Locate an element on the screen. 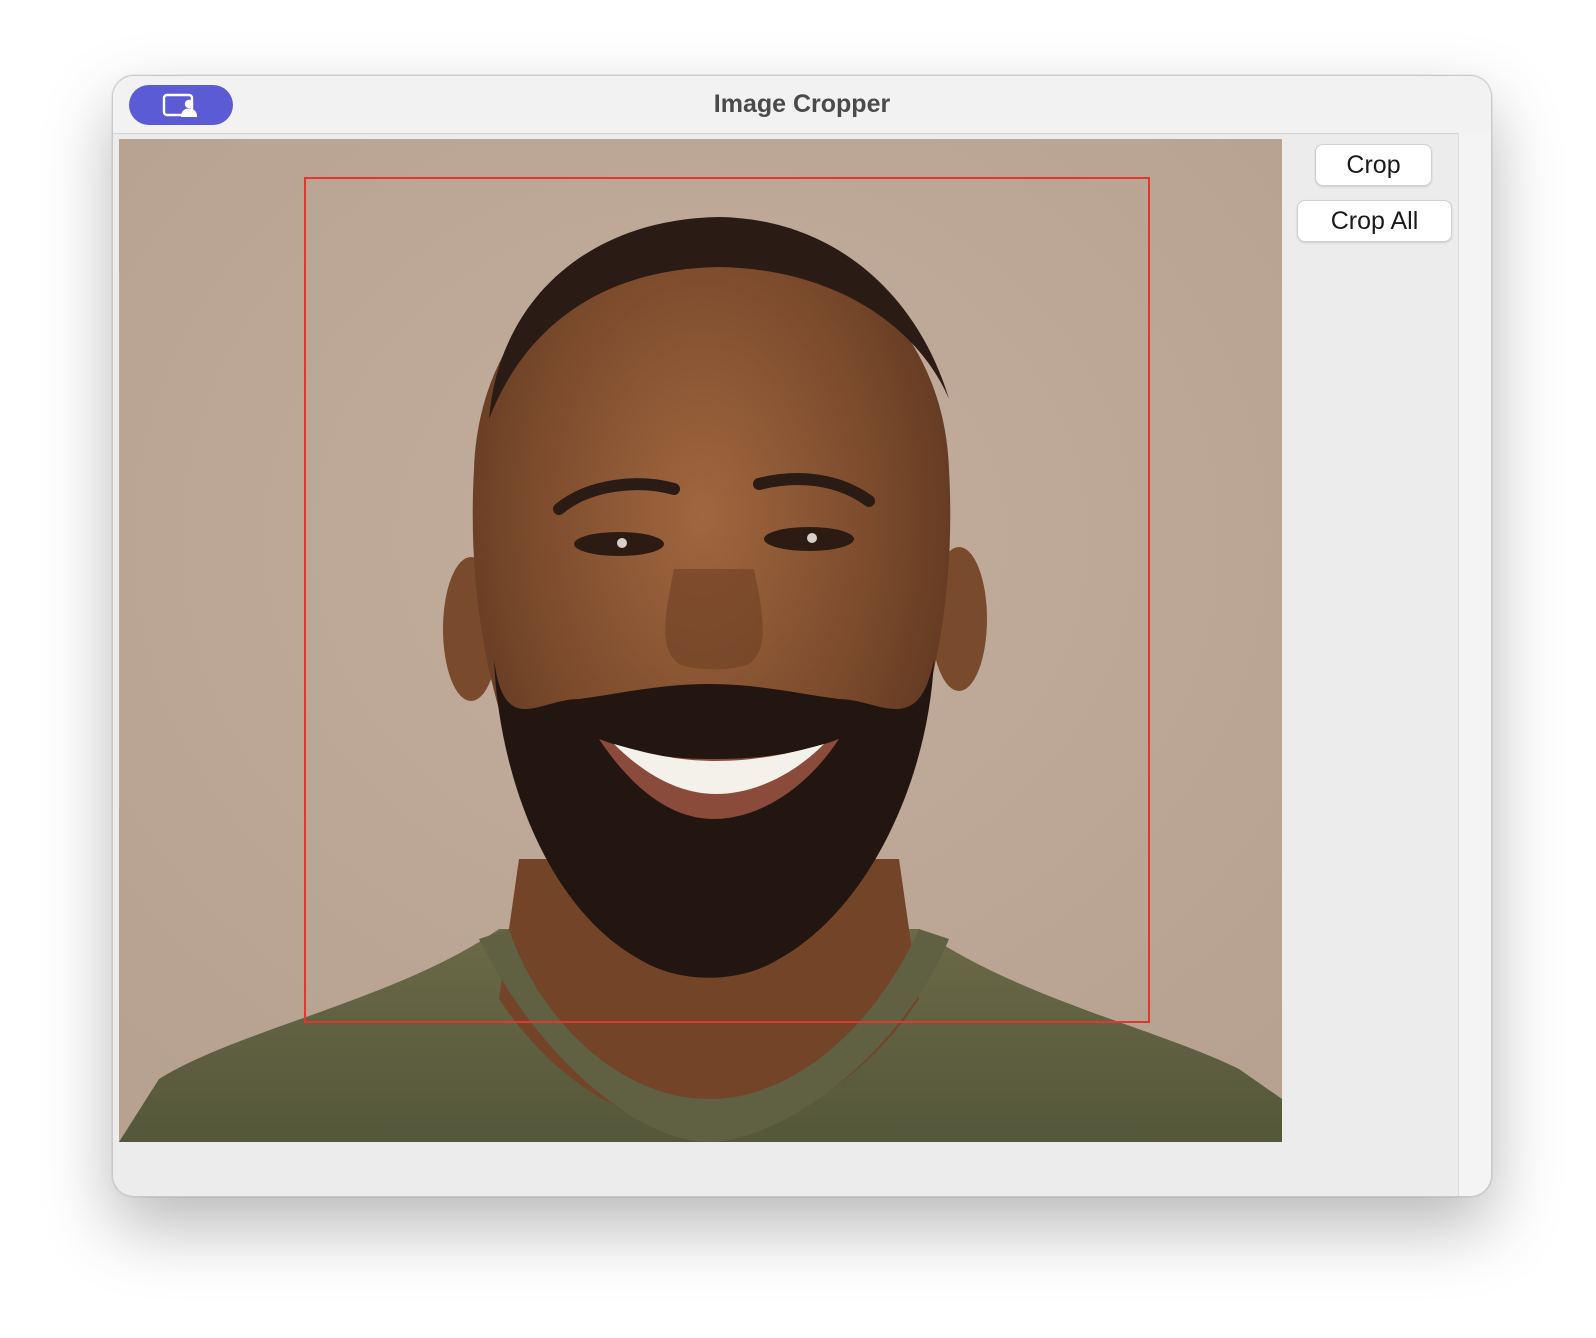  right-scroll-strip is located at coordinates (1474, 664).